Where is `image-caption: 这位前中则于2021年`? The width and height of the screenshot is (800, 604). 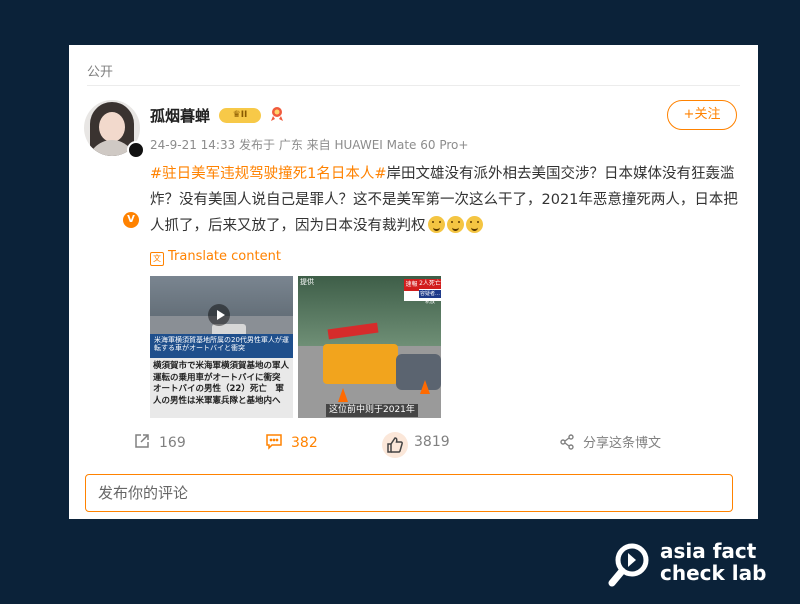 image-caption: 这位前中则于2021年 is located at coordinates (372, 410).